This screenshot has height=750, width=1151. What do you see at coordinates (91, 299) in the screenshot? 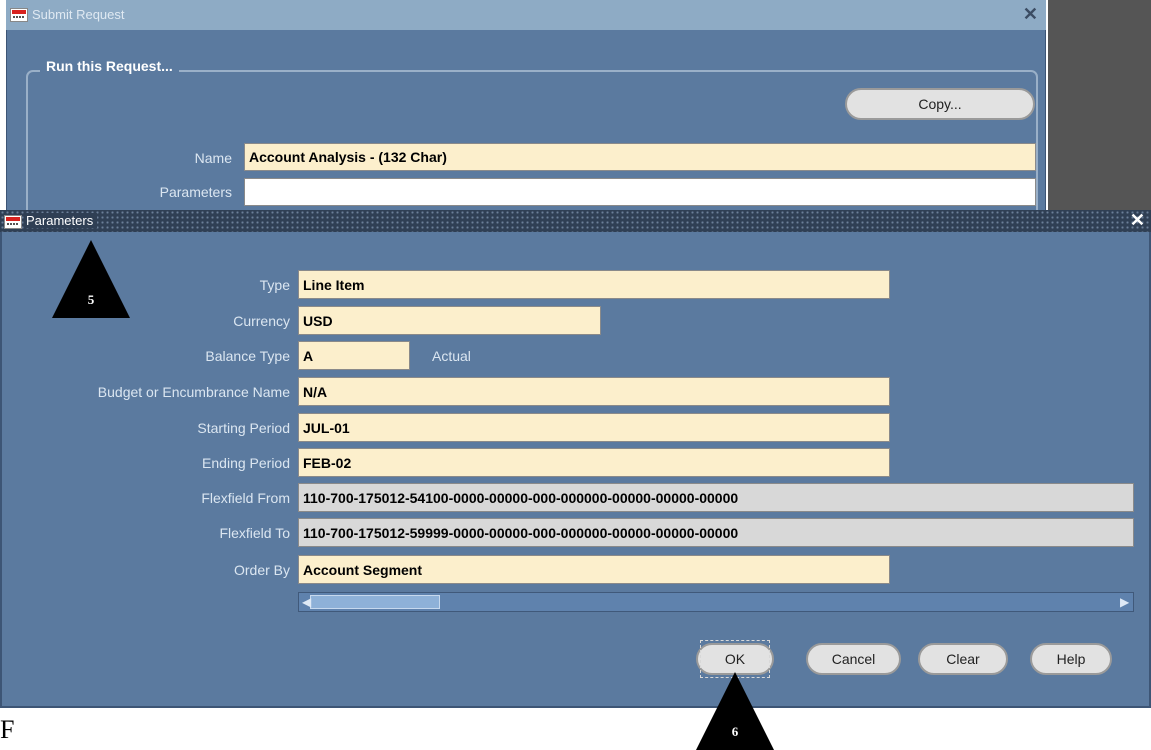
I see `callout-number-5: 5` at bounding box center [91, 299].